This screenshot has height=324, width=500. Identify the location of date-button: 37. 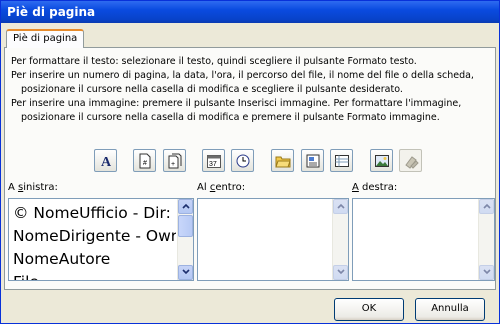
(213, 160).